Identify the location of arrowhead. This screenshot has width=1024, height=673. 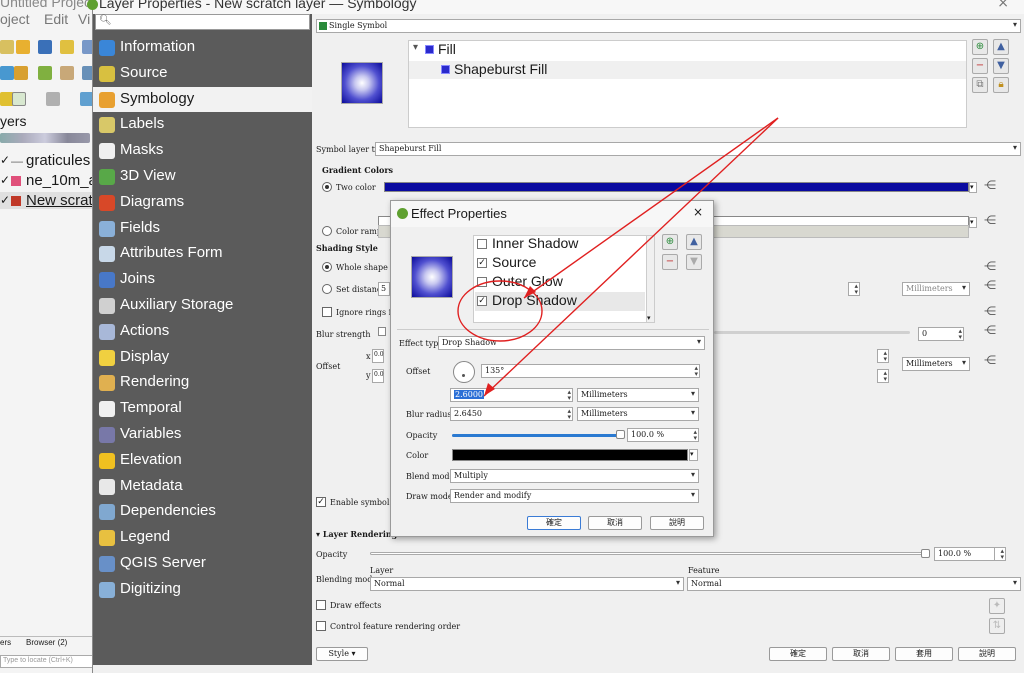
(489, 389).